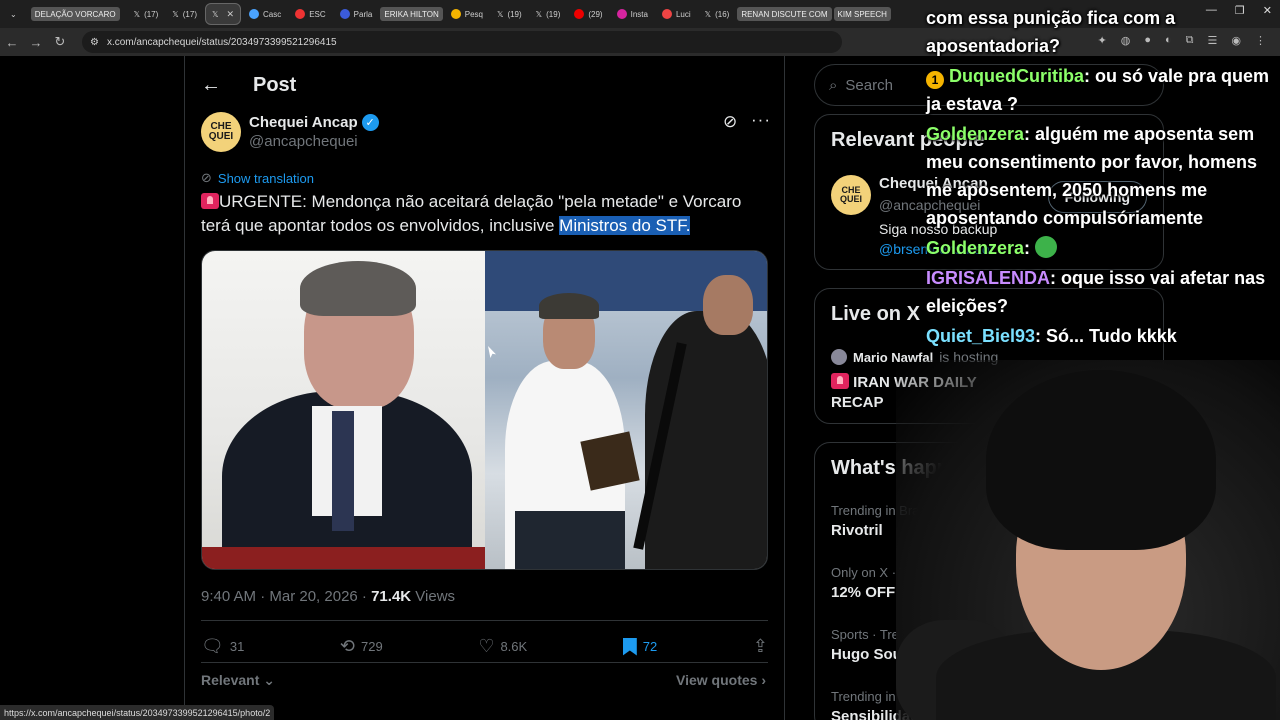 The image size is (1280, 720). I want to click on more-options-icon: ···, so click(761, 120).